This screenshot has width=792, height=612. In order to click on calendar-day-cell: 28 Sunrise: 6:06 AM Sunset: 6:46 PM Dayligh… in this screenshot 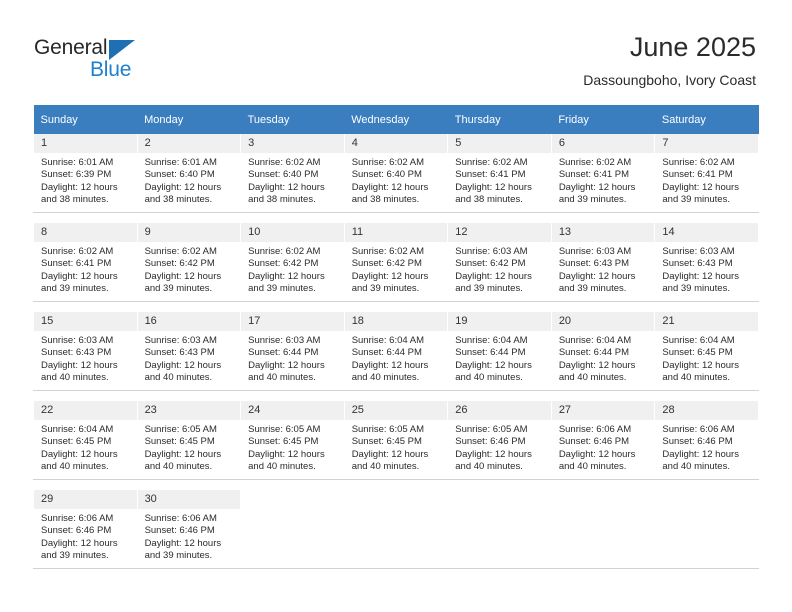, I will do `click(706, 440)`.